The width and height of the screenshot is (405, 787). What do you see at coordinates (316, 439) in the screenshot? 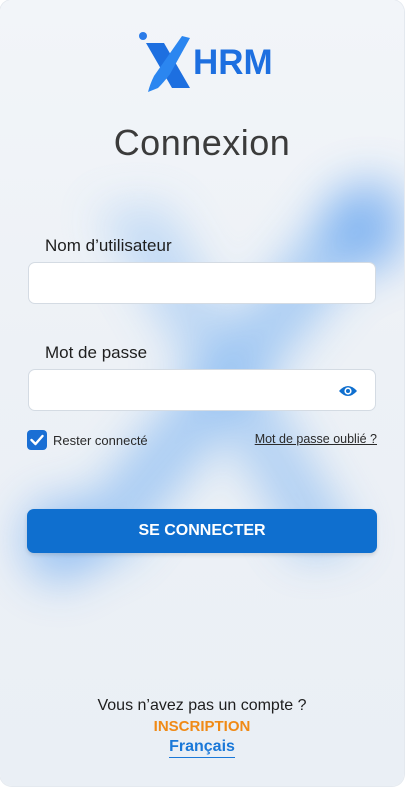
I see `forgot-password-link: Mot de passe oublié ?` at bounding box center [316, 439].